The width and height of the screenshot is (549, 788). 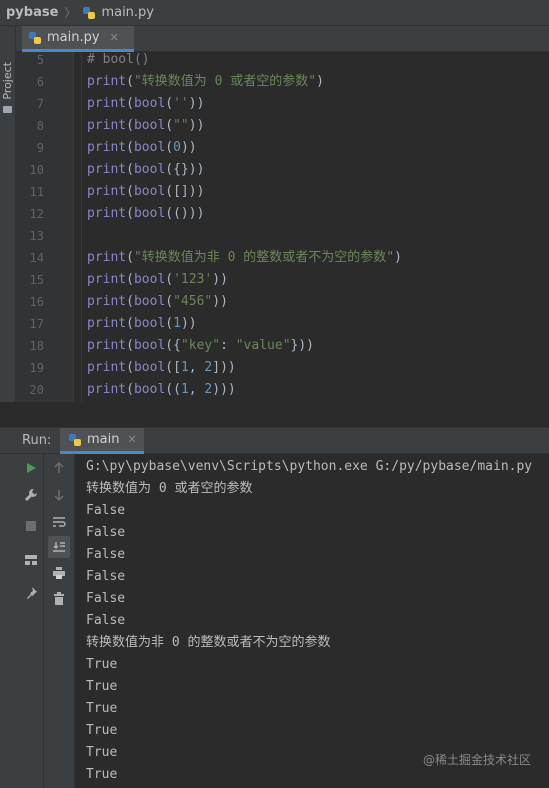 I want to click on clear-all-button, so click(x=59, y=599).